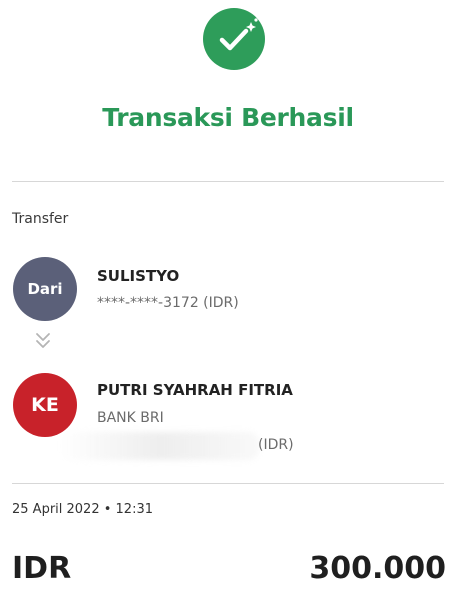 This screenshot has width=456, height=607. I want to click on sender-avatar-label: Dari, so click(45, 289).